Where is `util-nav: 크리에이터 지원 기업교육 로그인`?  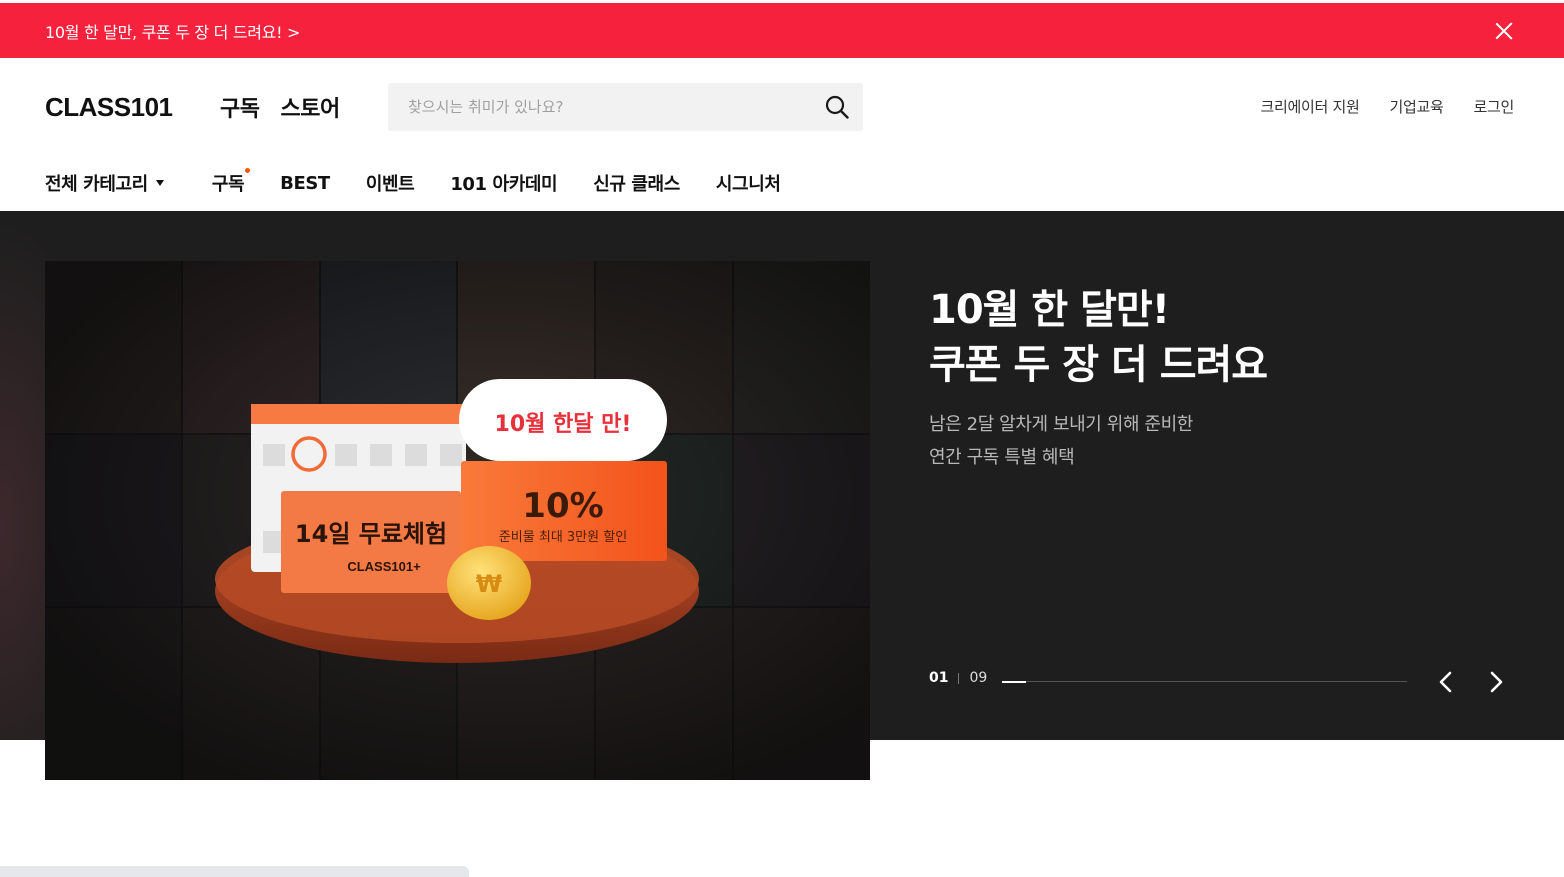 util-nav: 크리에이터 지원 기업교육 로그인 is located at coordinates (1387, 106).